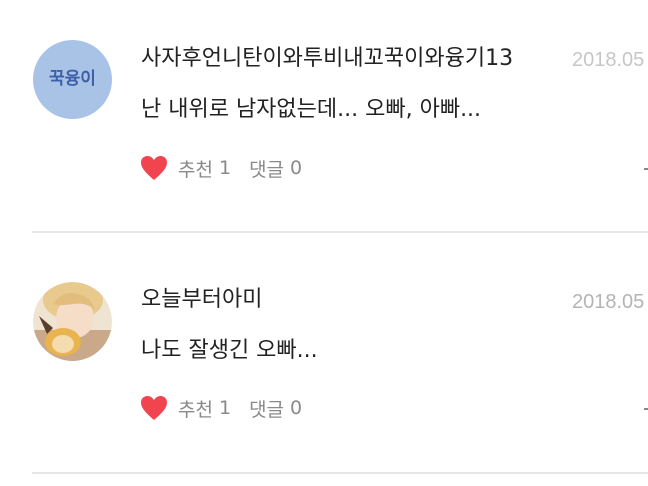 Image resolution: width=648 pixels, height=486 pixels. I want to click on avatar: 꾹융이, so click(72, 79).